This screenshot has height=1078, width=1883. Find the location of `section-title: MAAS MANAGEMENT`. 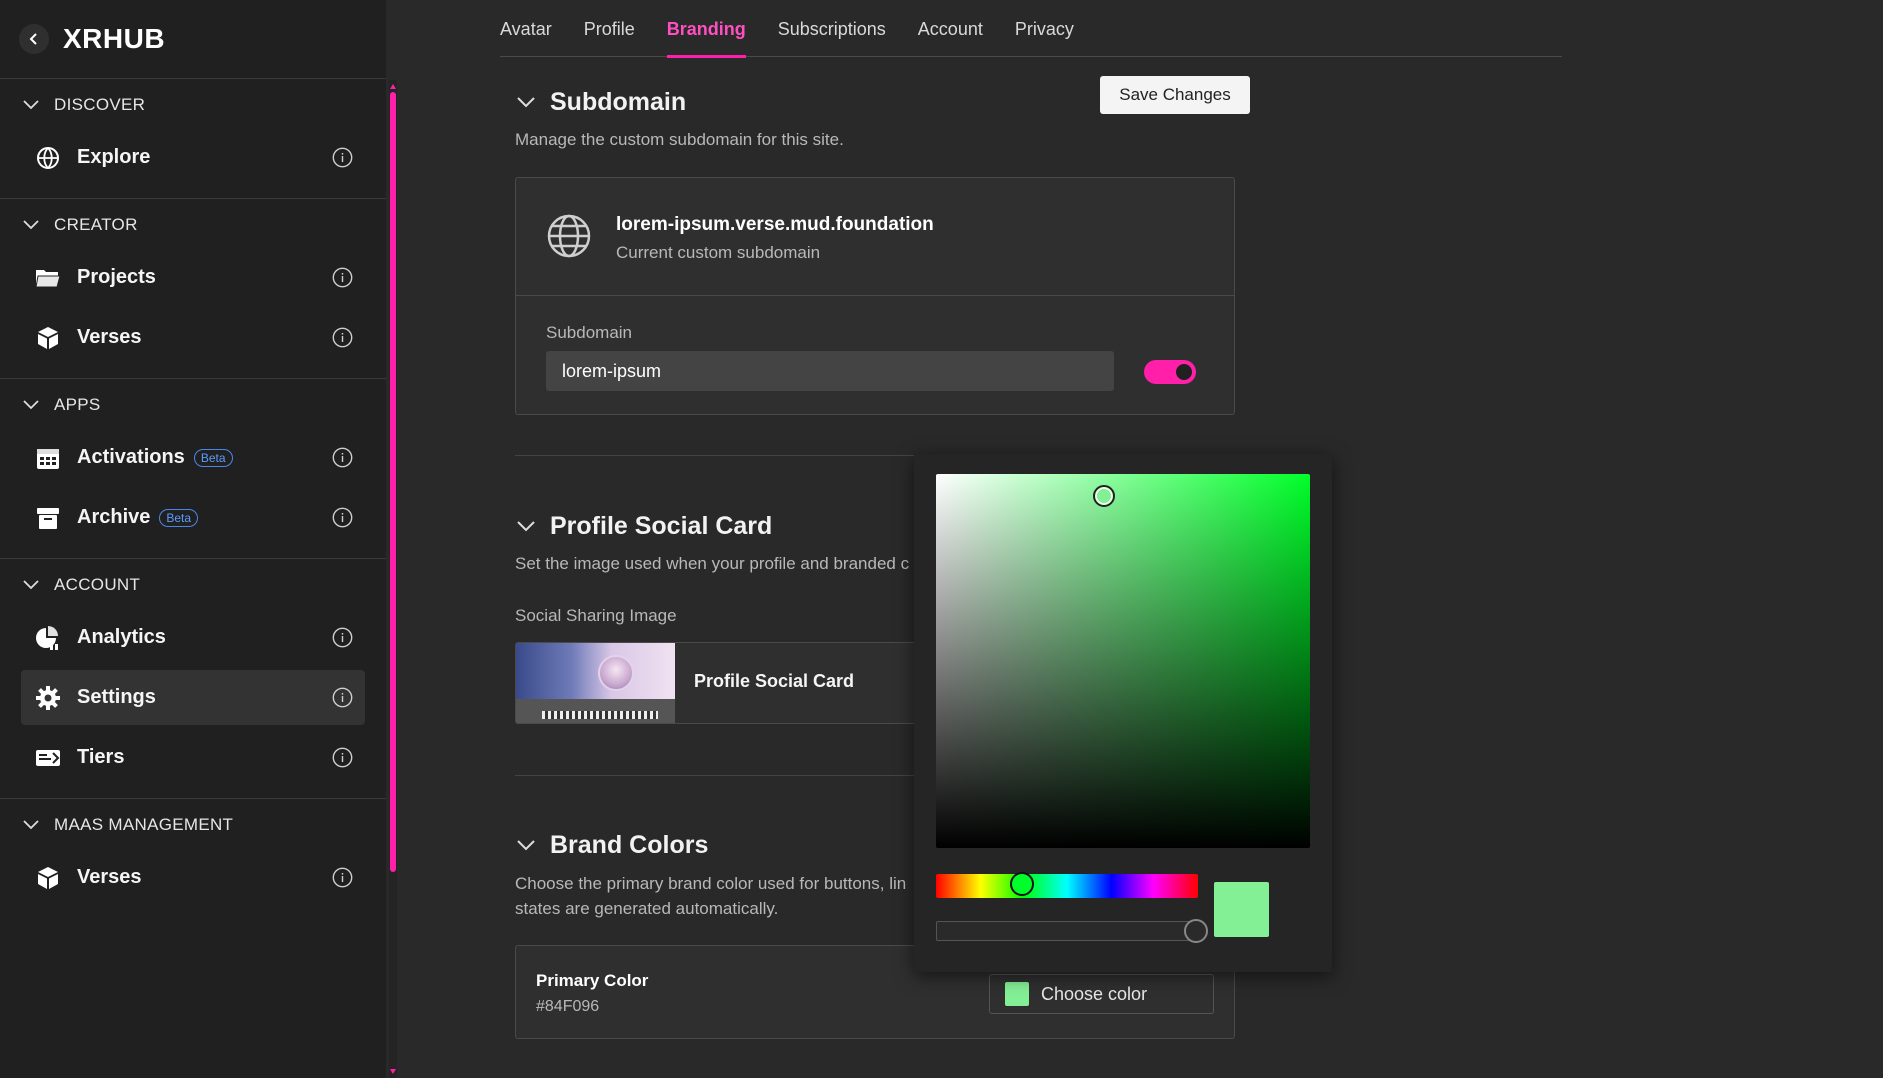

section-title: MAAS MANAGEMENT is located at coordinates (144, 824).